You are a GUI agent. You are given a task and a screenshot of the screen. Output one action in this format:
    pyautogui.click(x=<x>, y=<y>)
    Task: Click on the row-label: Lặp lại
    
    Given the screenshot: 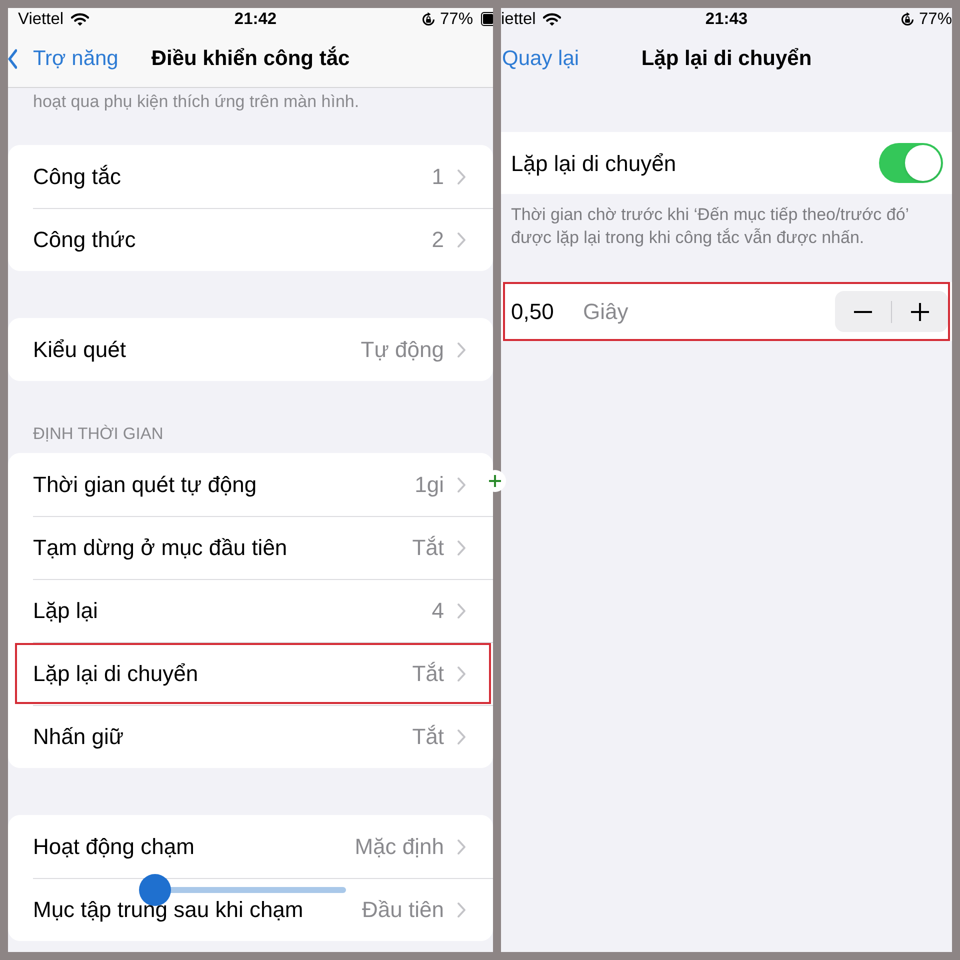 What is the action you would take?
    pyautogui.click(x=66, y=611)
    